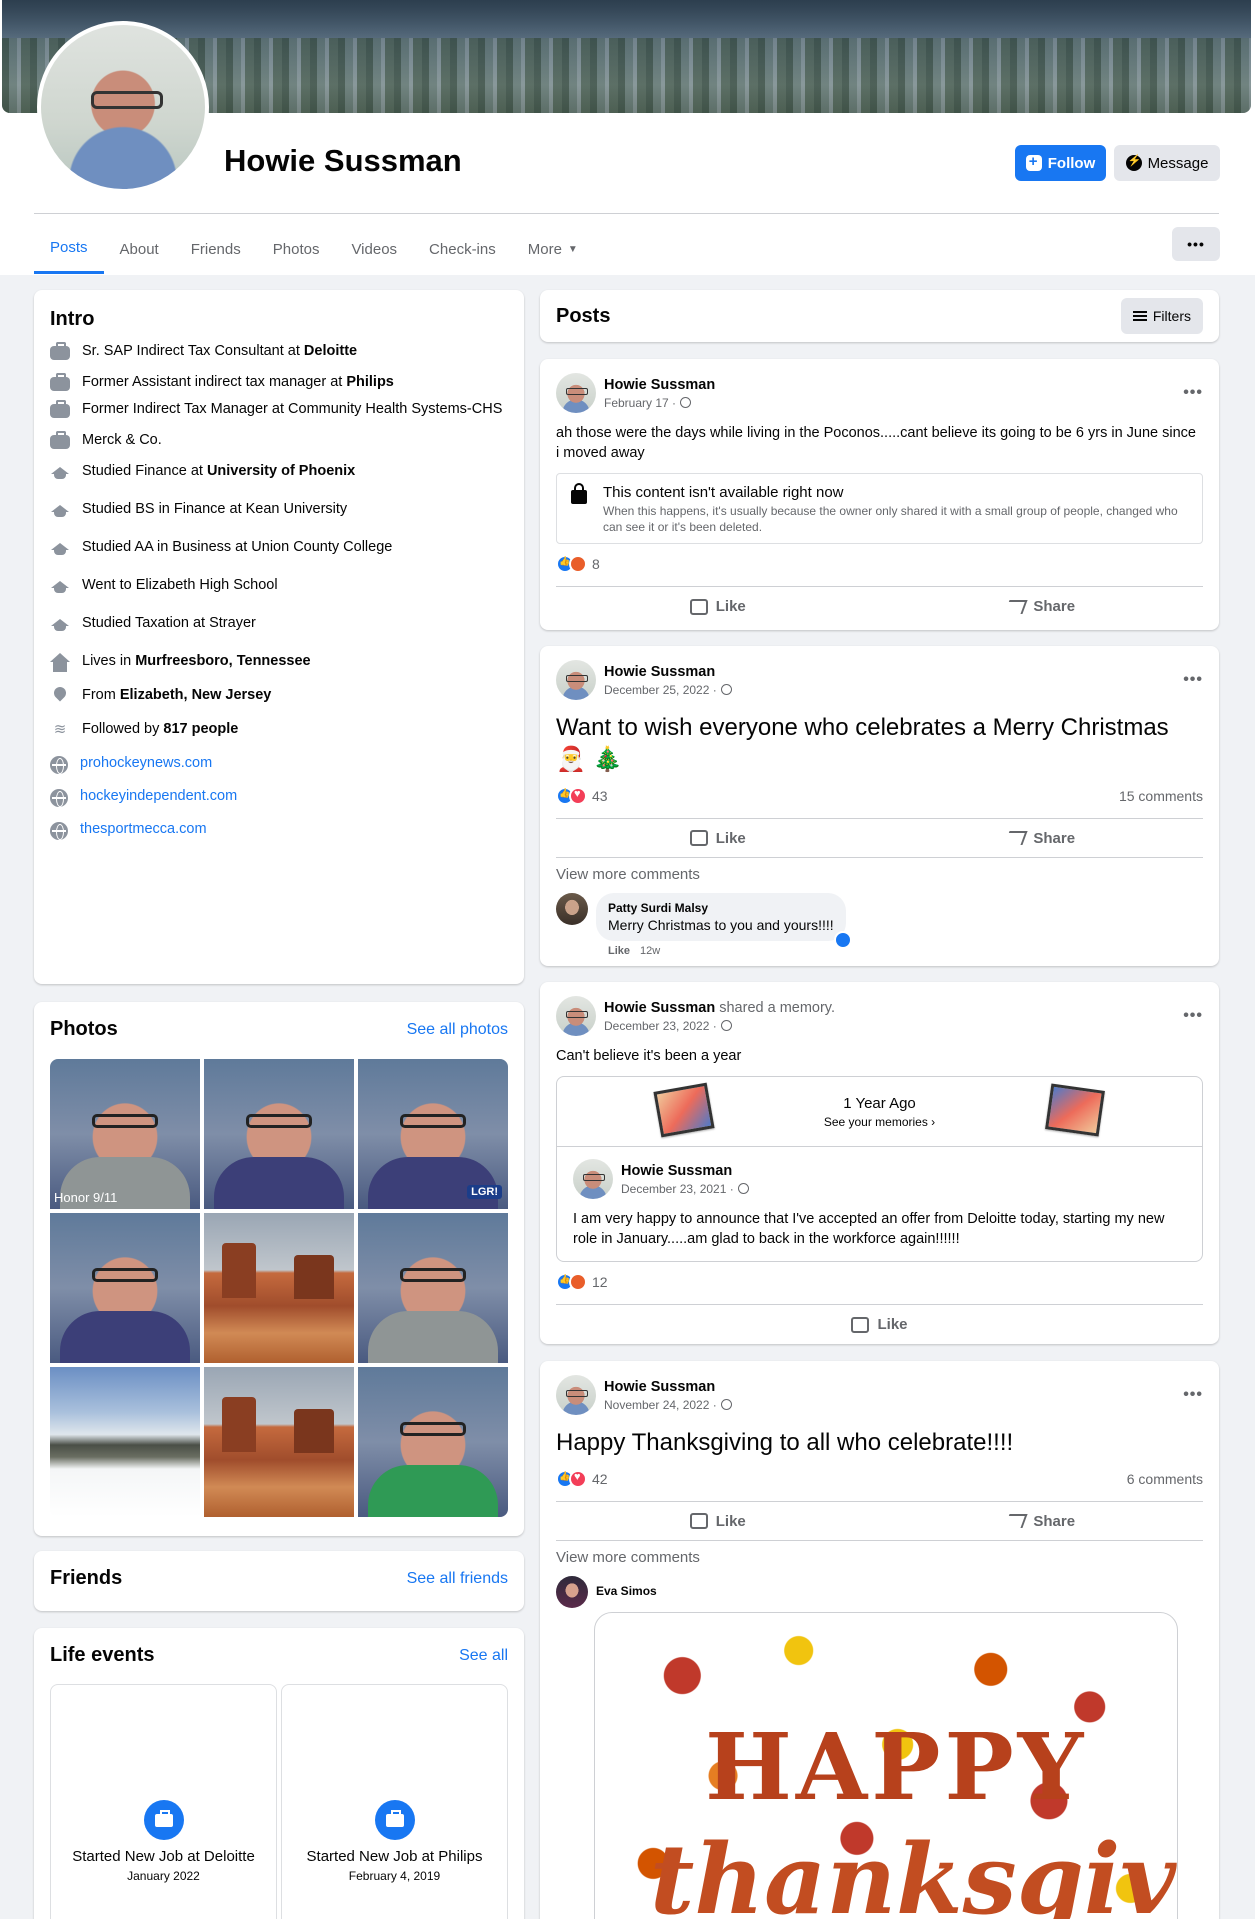  What do you see at coordinates (279, 797) in the screenshot?
I see `intro-item: hockeyindependent.com` at bounding box center [279, 797].